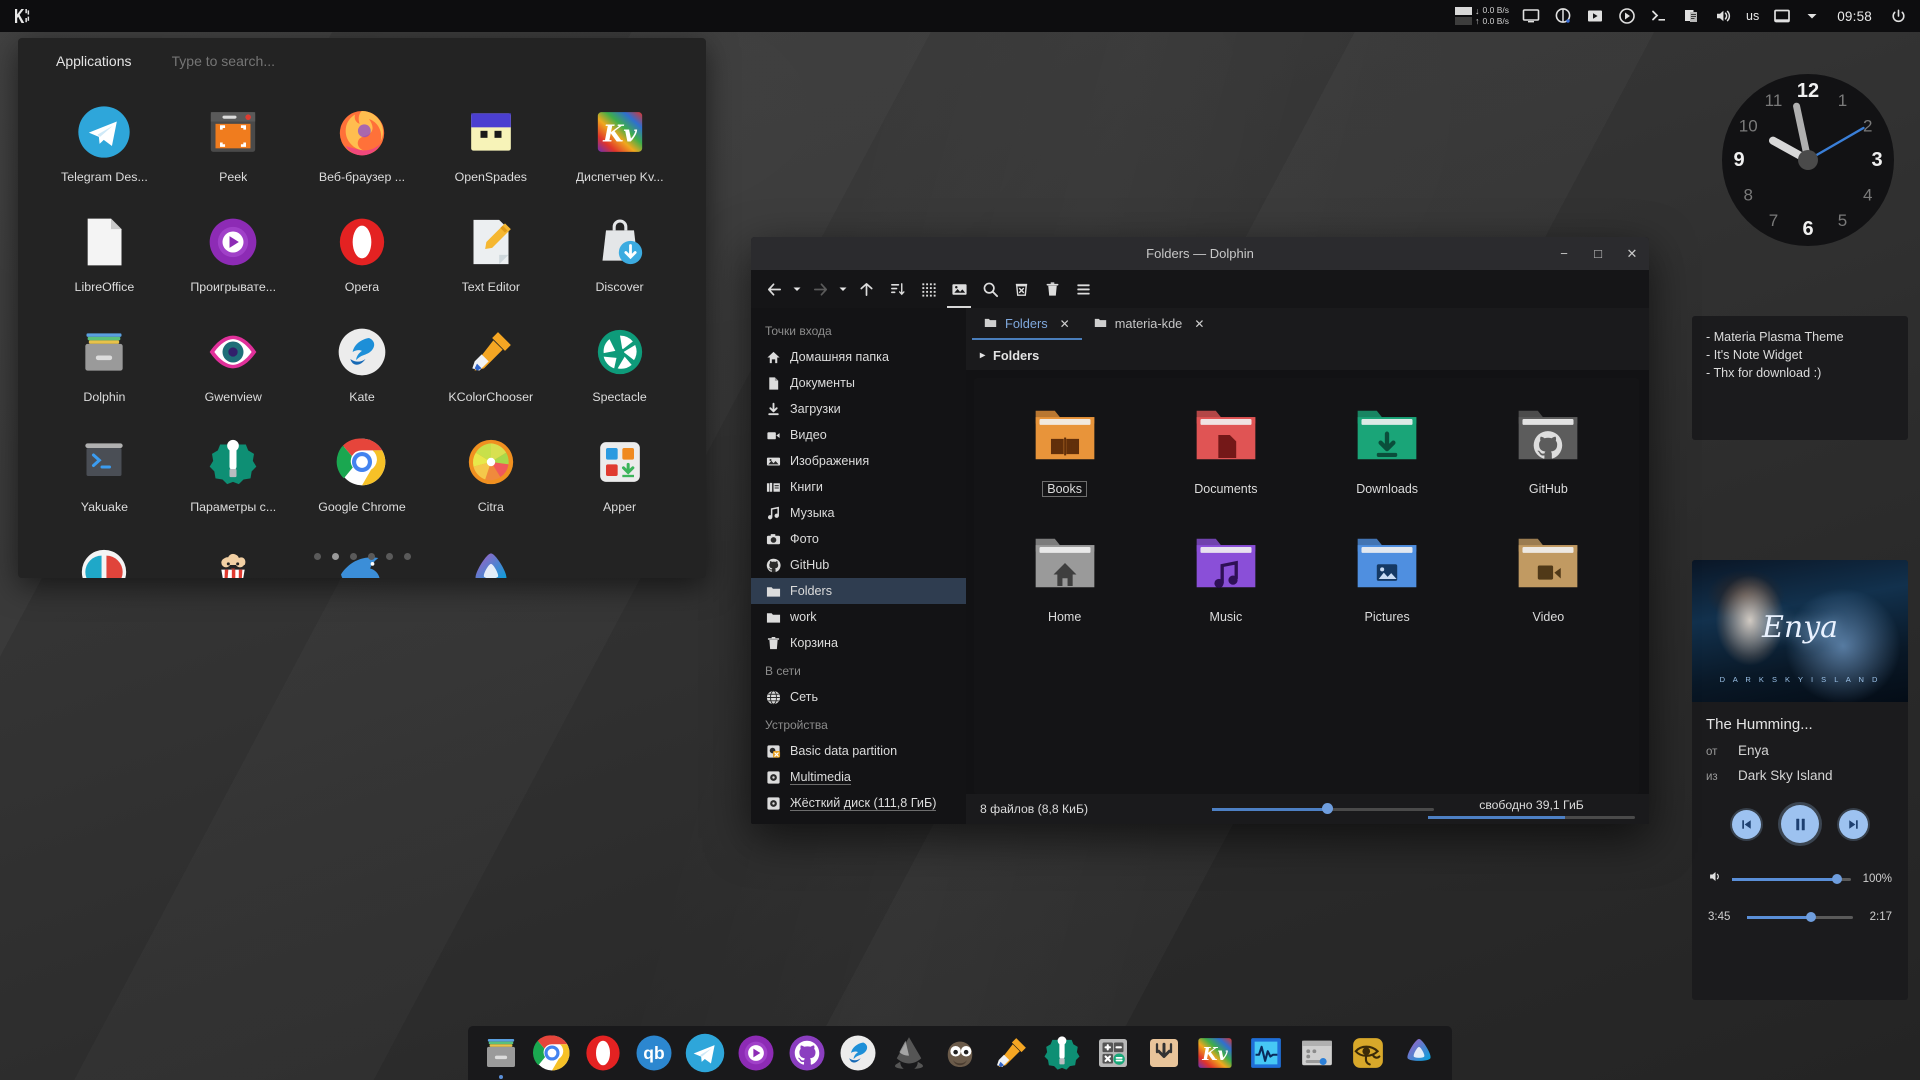 This screenshot has width=1920, height=1080. What do you see at coordinates (1011, 1053) in the screenshot?
I see `dock-item-kcolorchooser` at bounding box center [1011, 1053].